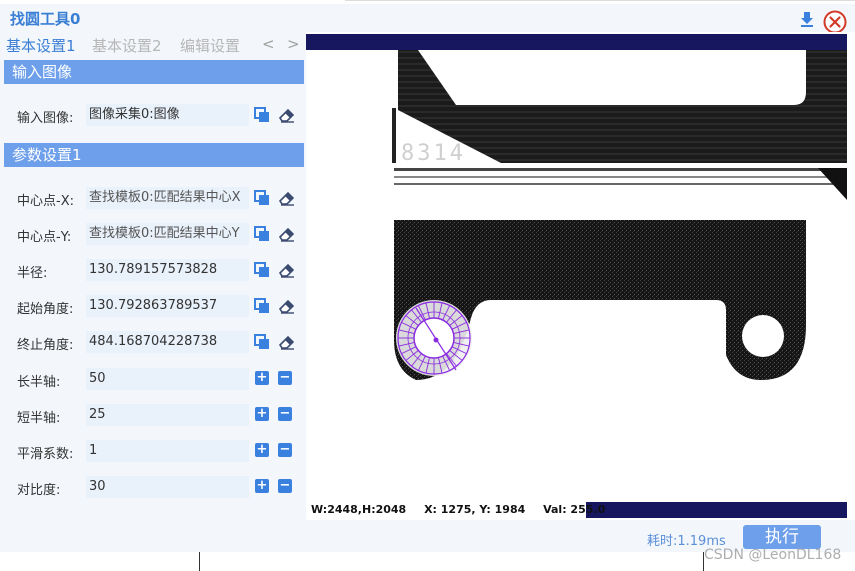 The image size is (855, 571). Describe the element at coordinates (39, 490) in the screenshot. I see `contrast-label: 对比度:` at that location.